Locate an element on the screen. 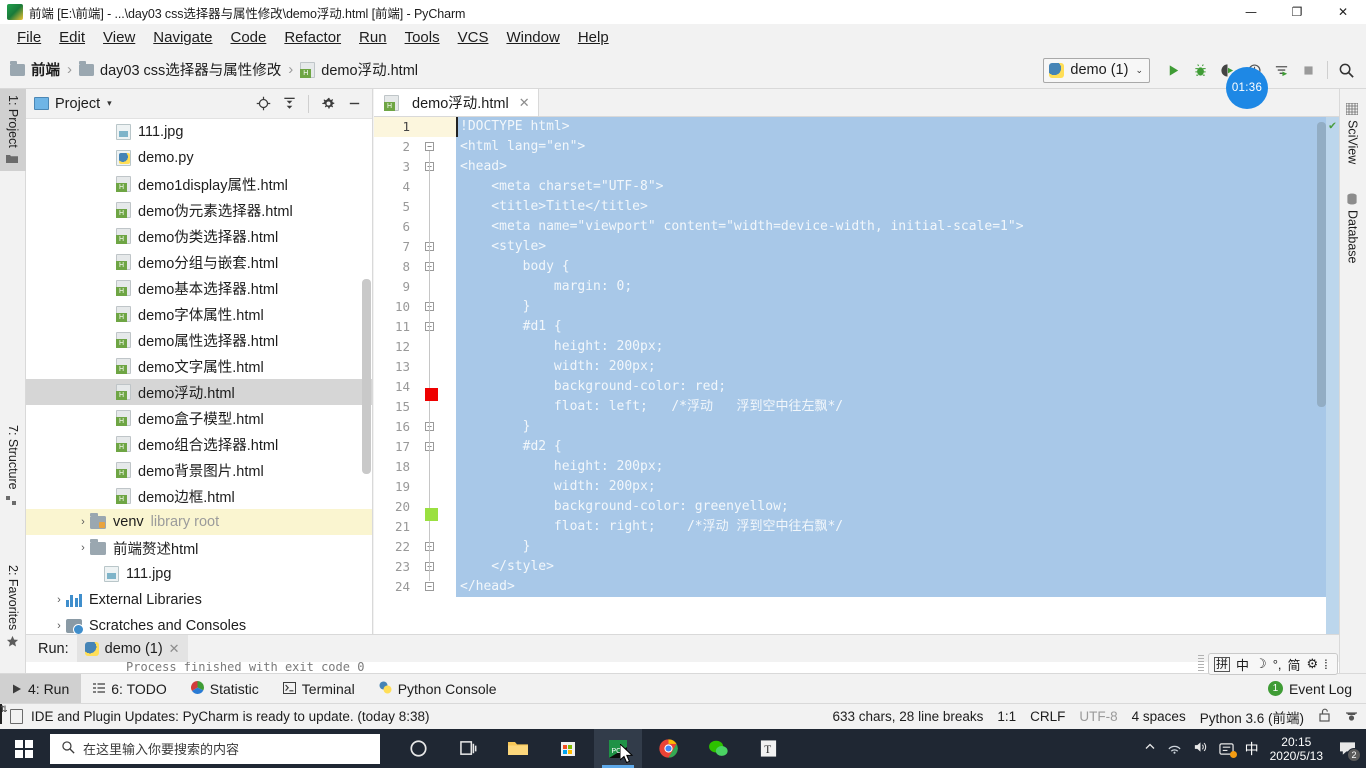  menu-help: Help is located at coordinates (593, 37).